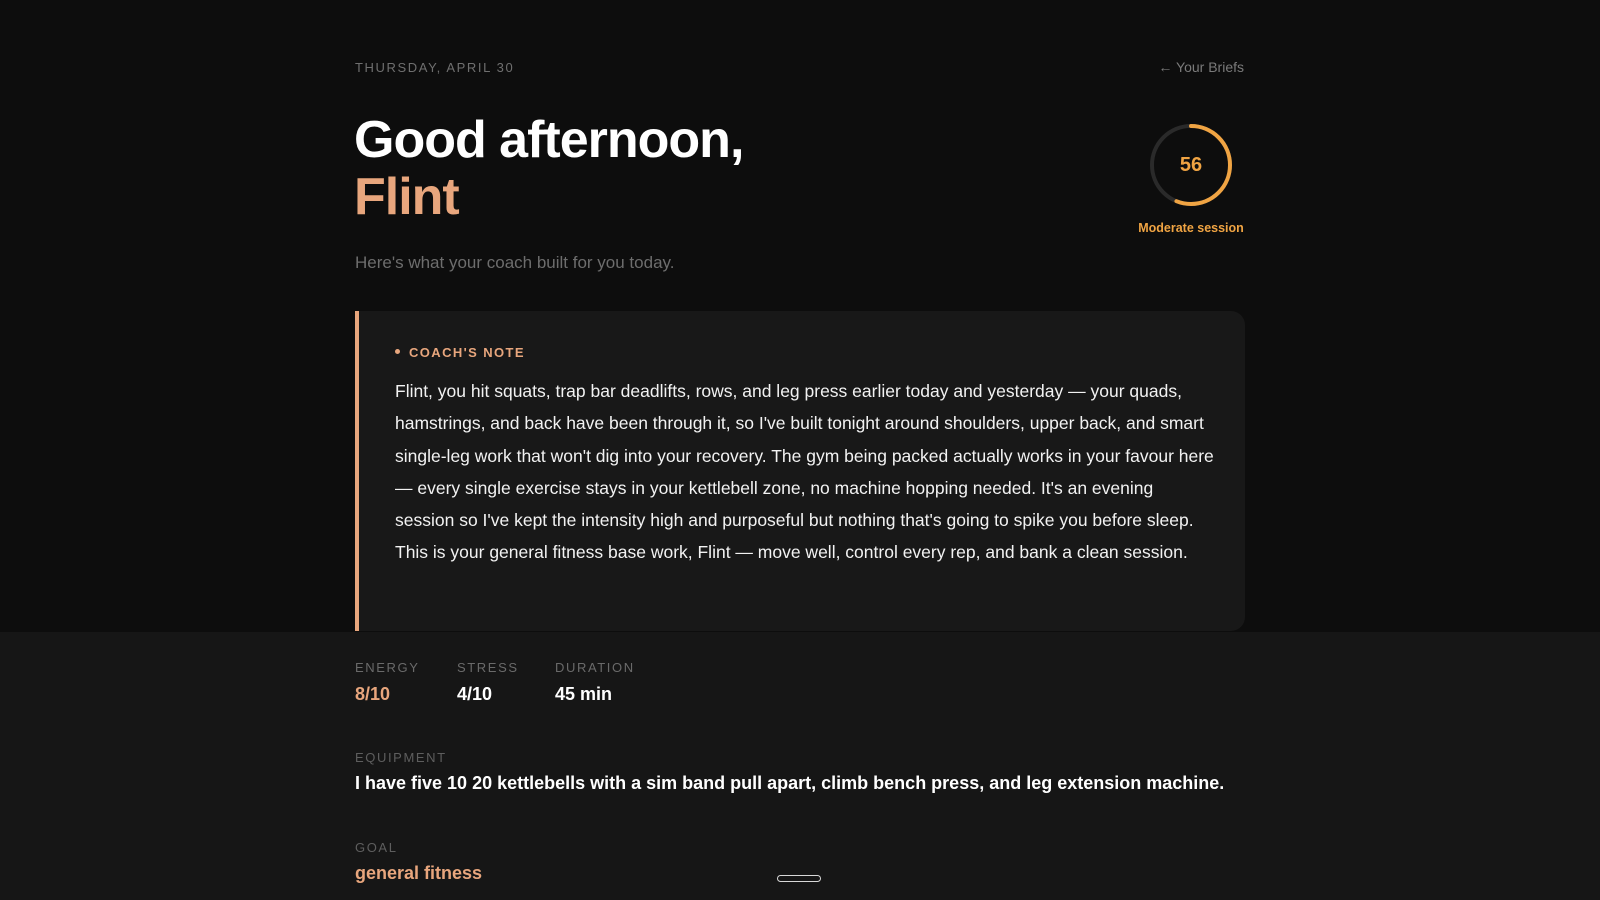  Describe the element at coordinates (488, 667) in the screenshot. I see `stat-label: STRESS` at that location.